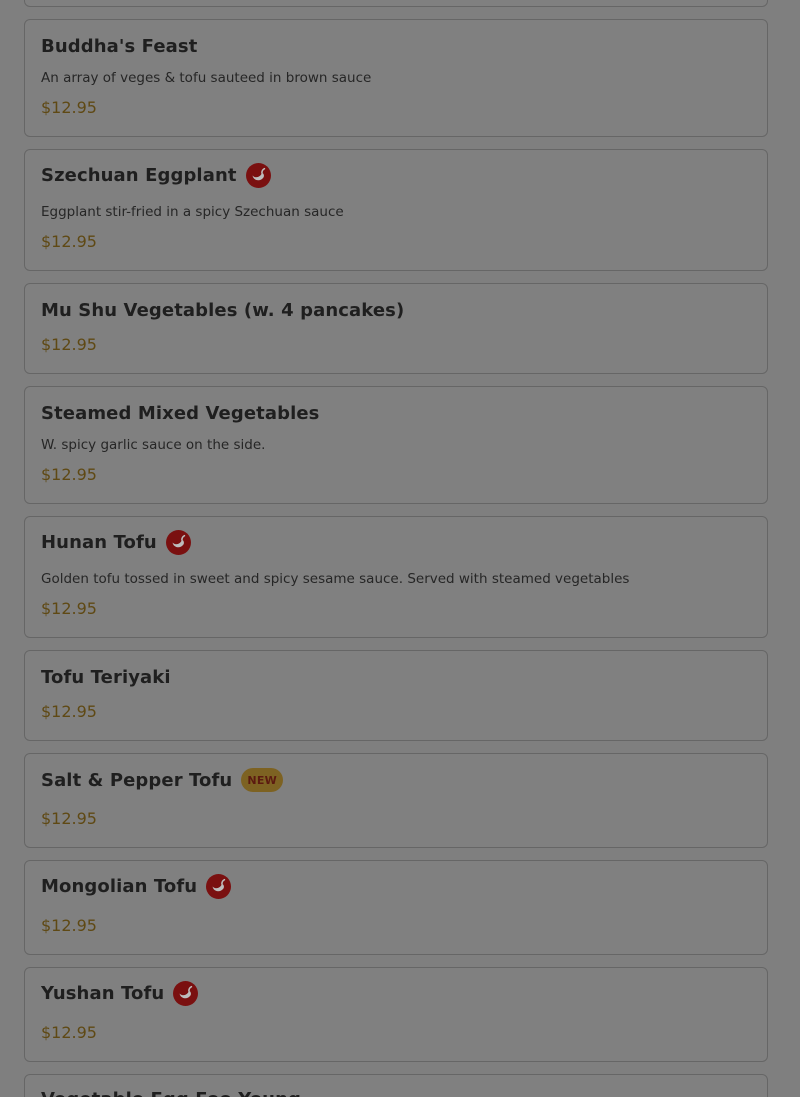  I want to click on menu-item-card: Yushan Tofu $12.95, so click(396, 1014).